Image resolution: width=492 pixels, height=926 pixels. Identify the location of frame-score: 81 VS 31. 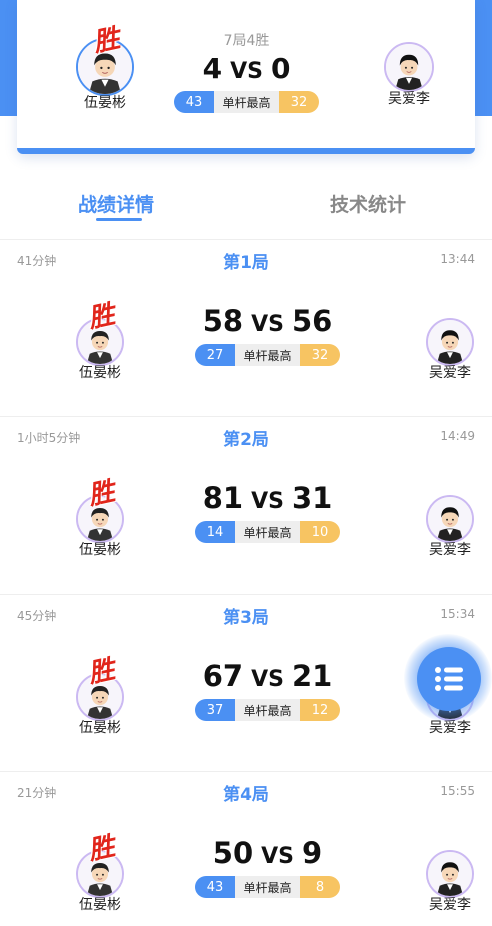
(267, 498).